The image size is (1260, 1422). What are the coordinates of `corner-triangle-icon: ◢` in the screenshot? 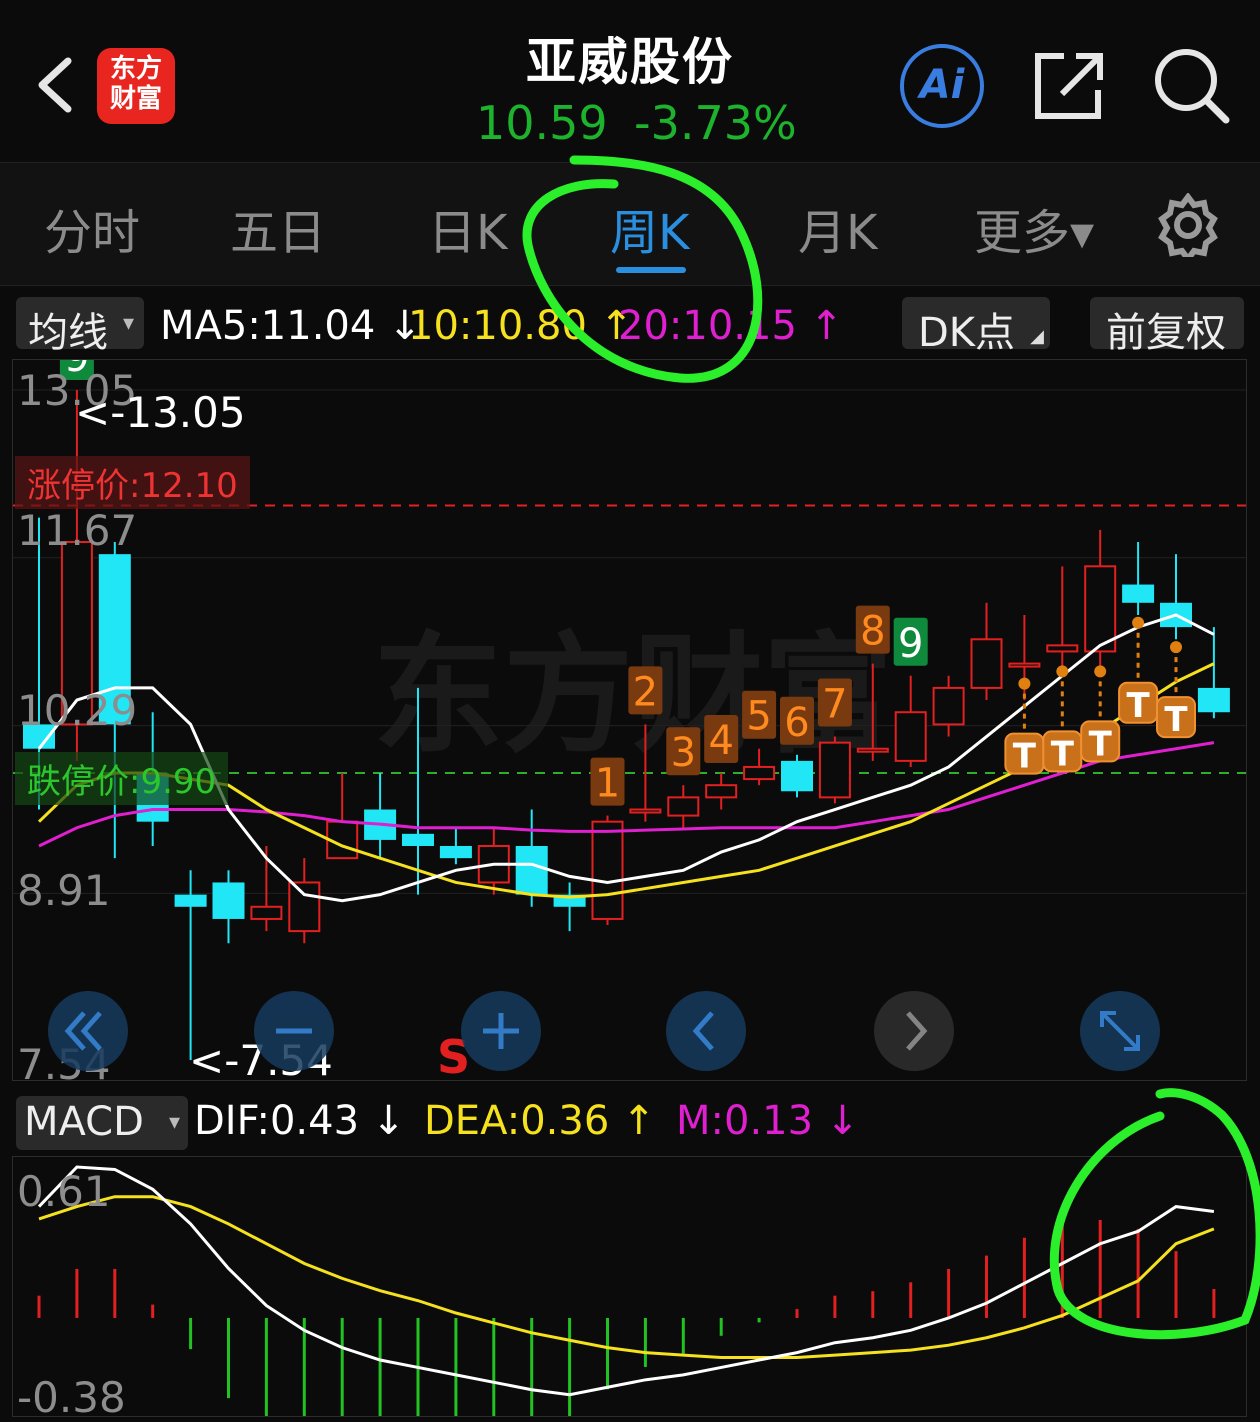 It's located at (1037, 336).